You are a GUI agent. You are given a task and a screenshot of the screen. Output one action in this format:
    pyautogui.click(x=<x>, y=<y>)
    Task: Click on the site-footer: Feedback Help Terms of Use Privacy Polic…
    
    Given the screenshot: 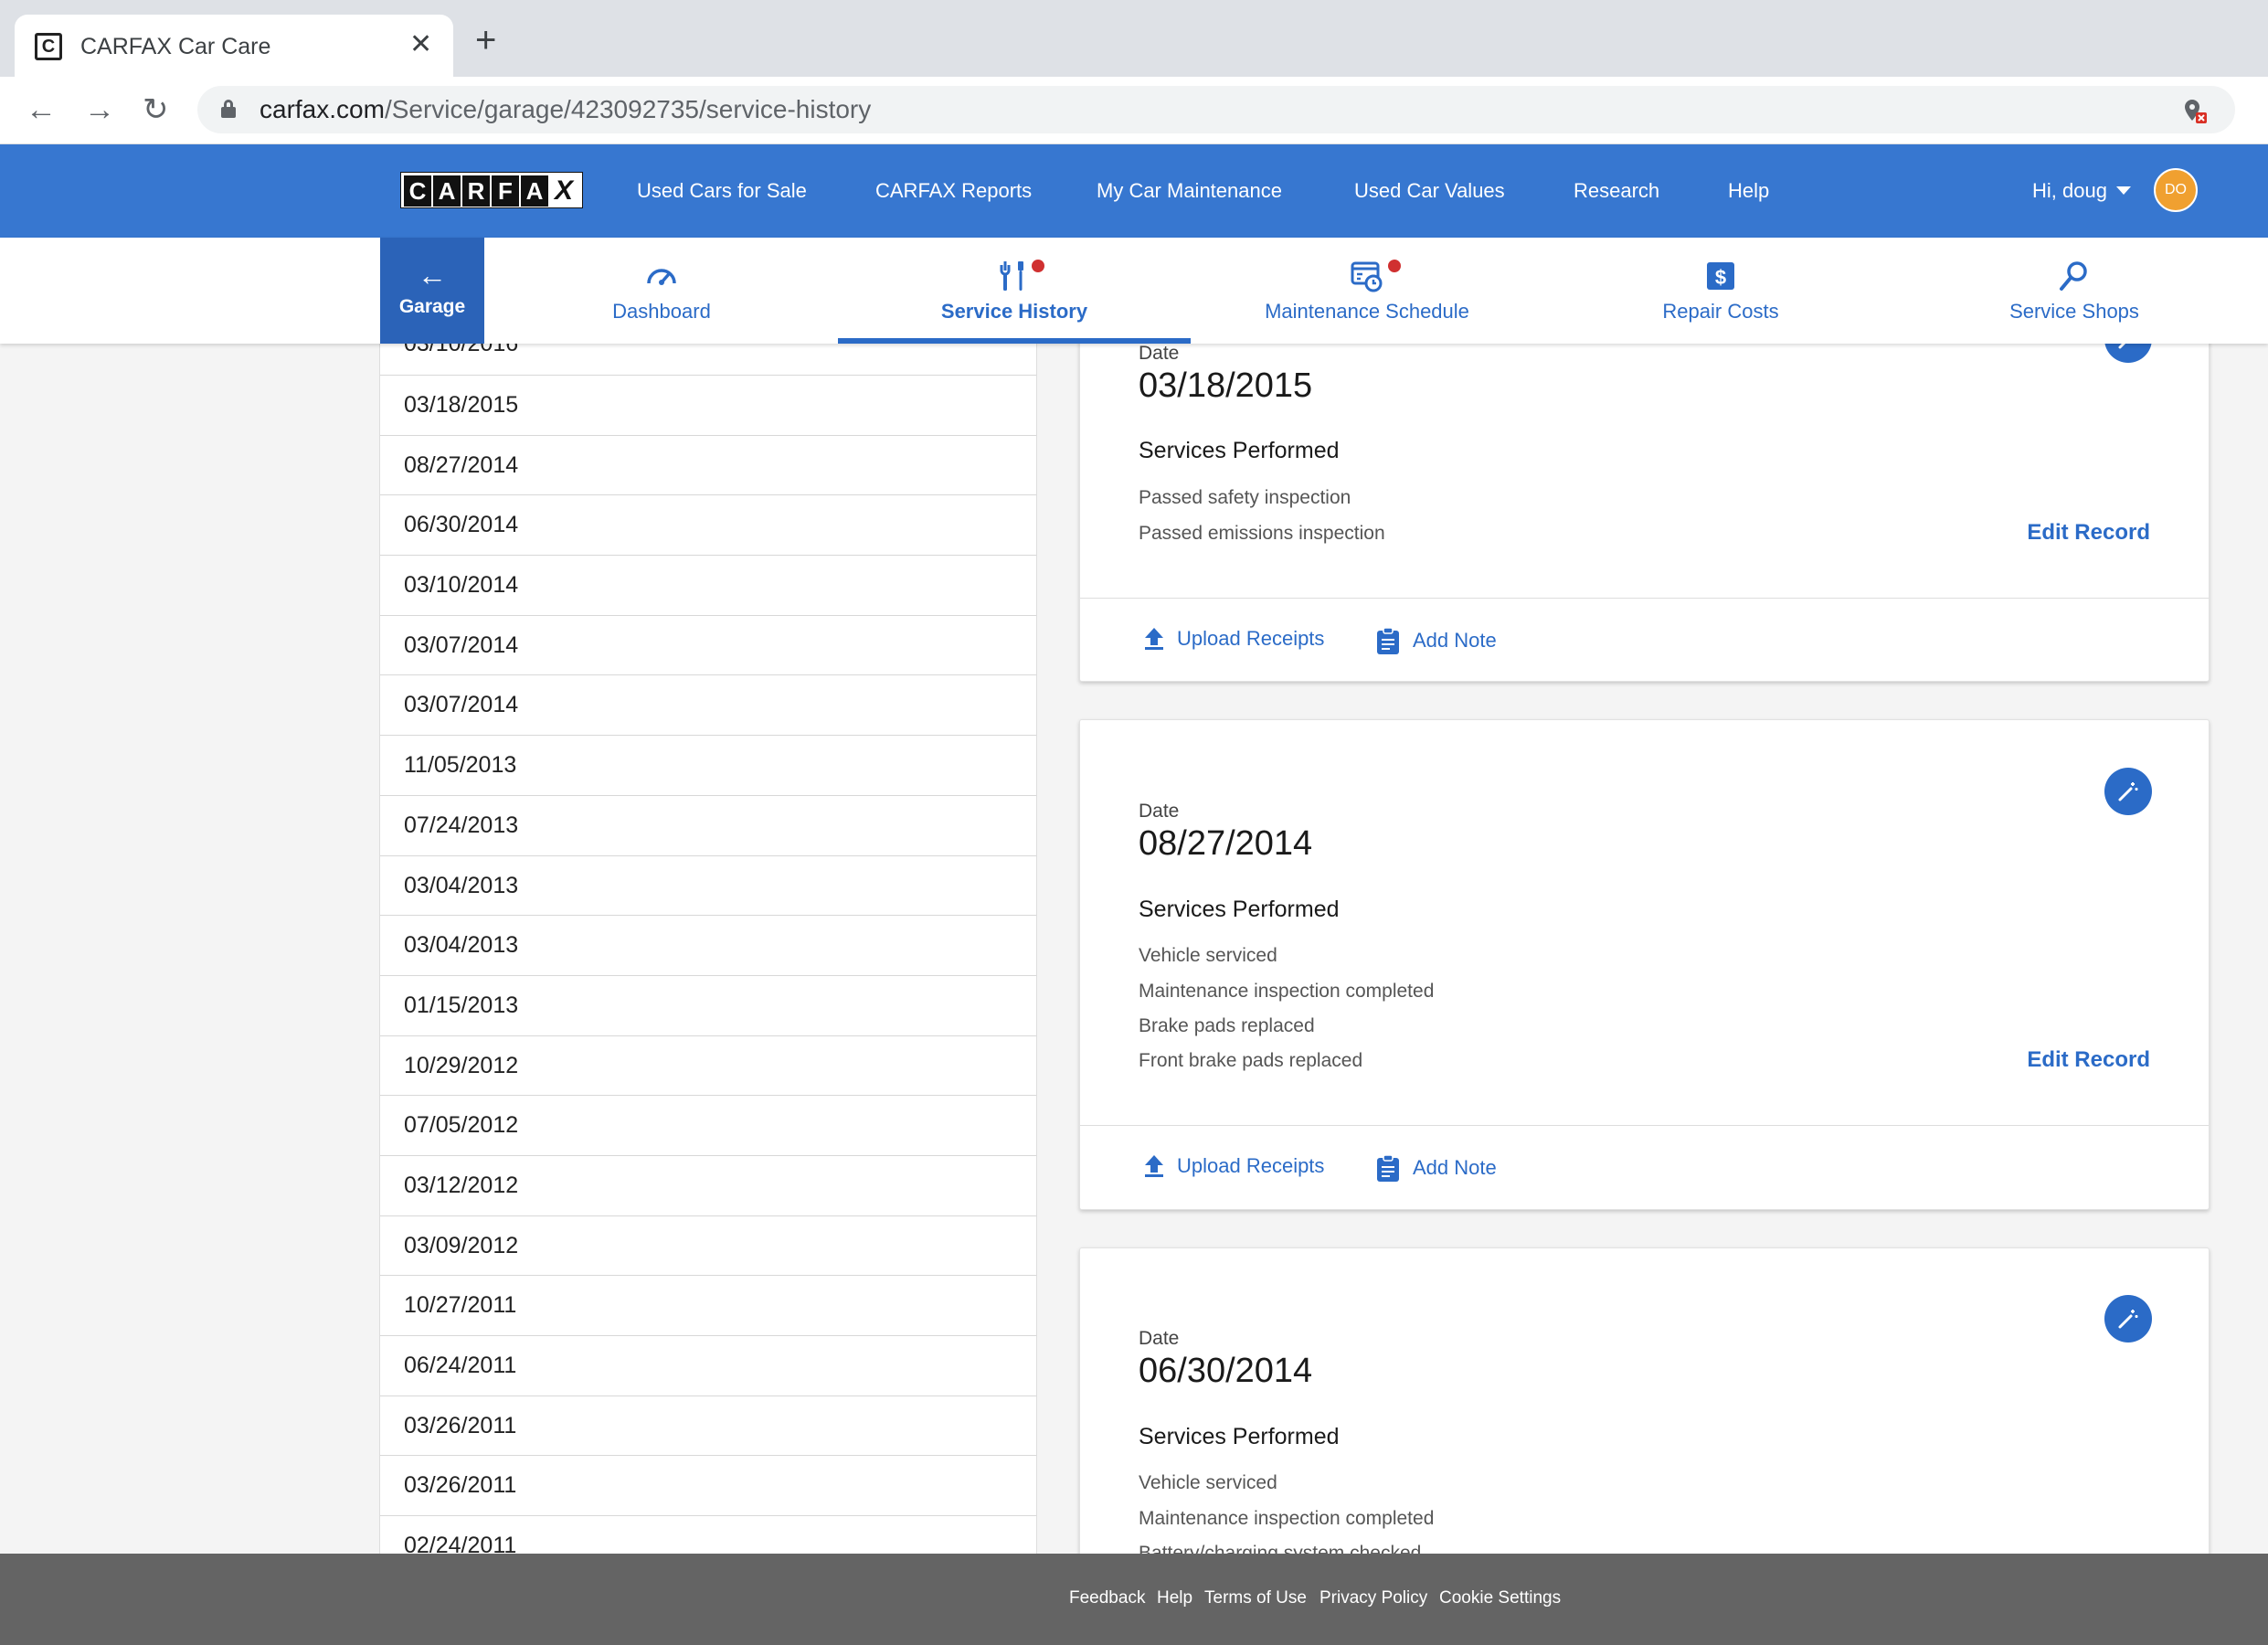 What is the action you would take?
    pyautogui.click(x=1134, y=1599)
    